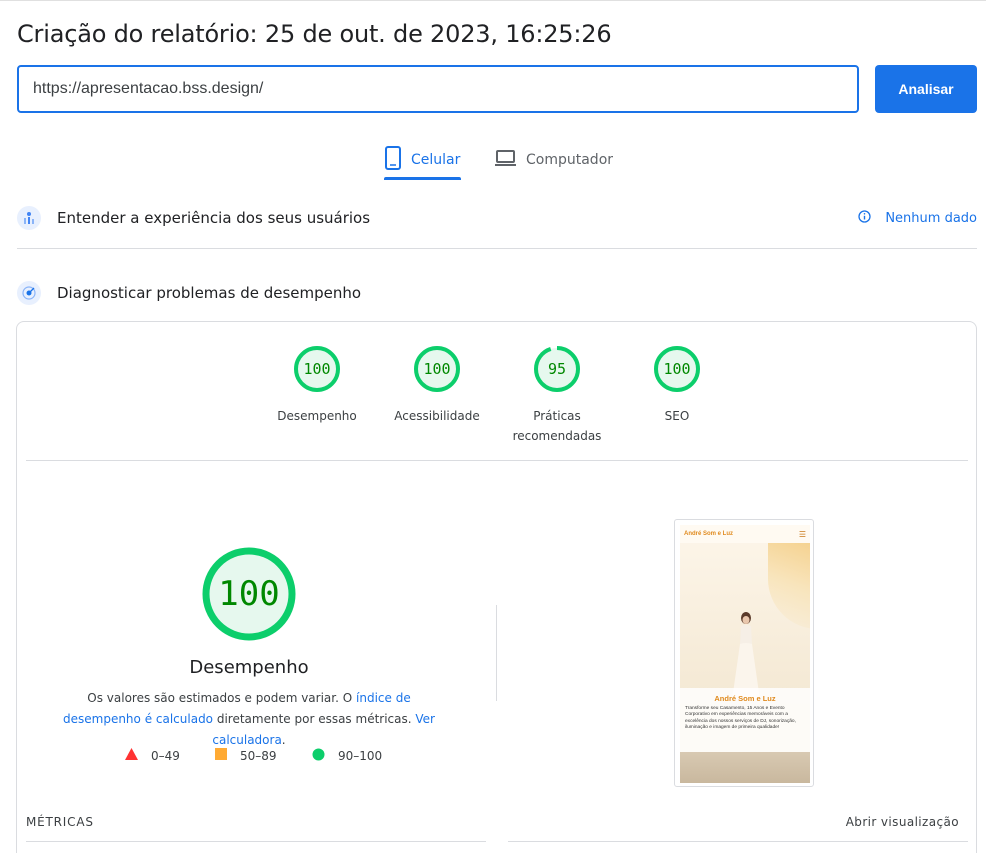 The image size is (986, 853). I want to click on tab-desktop: Computador, so click(553, 160).